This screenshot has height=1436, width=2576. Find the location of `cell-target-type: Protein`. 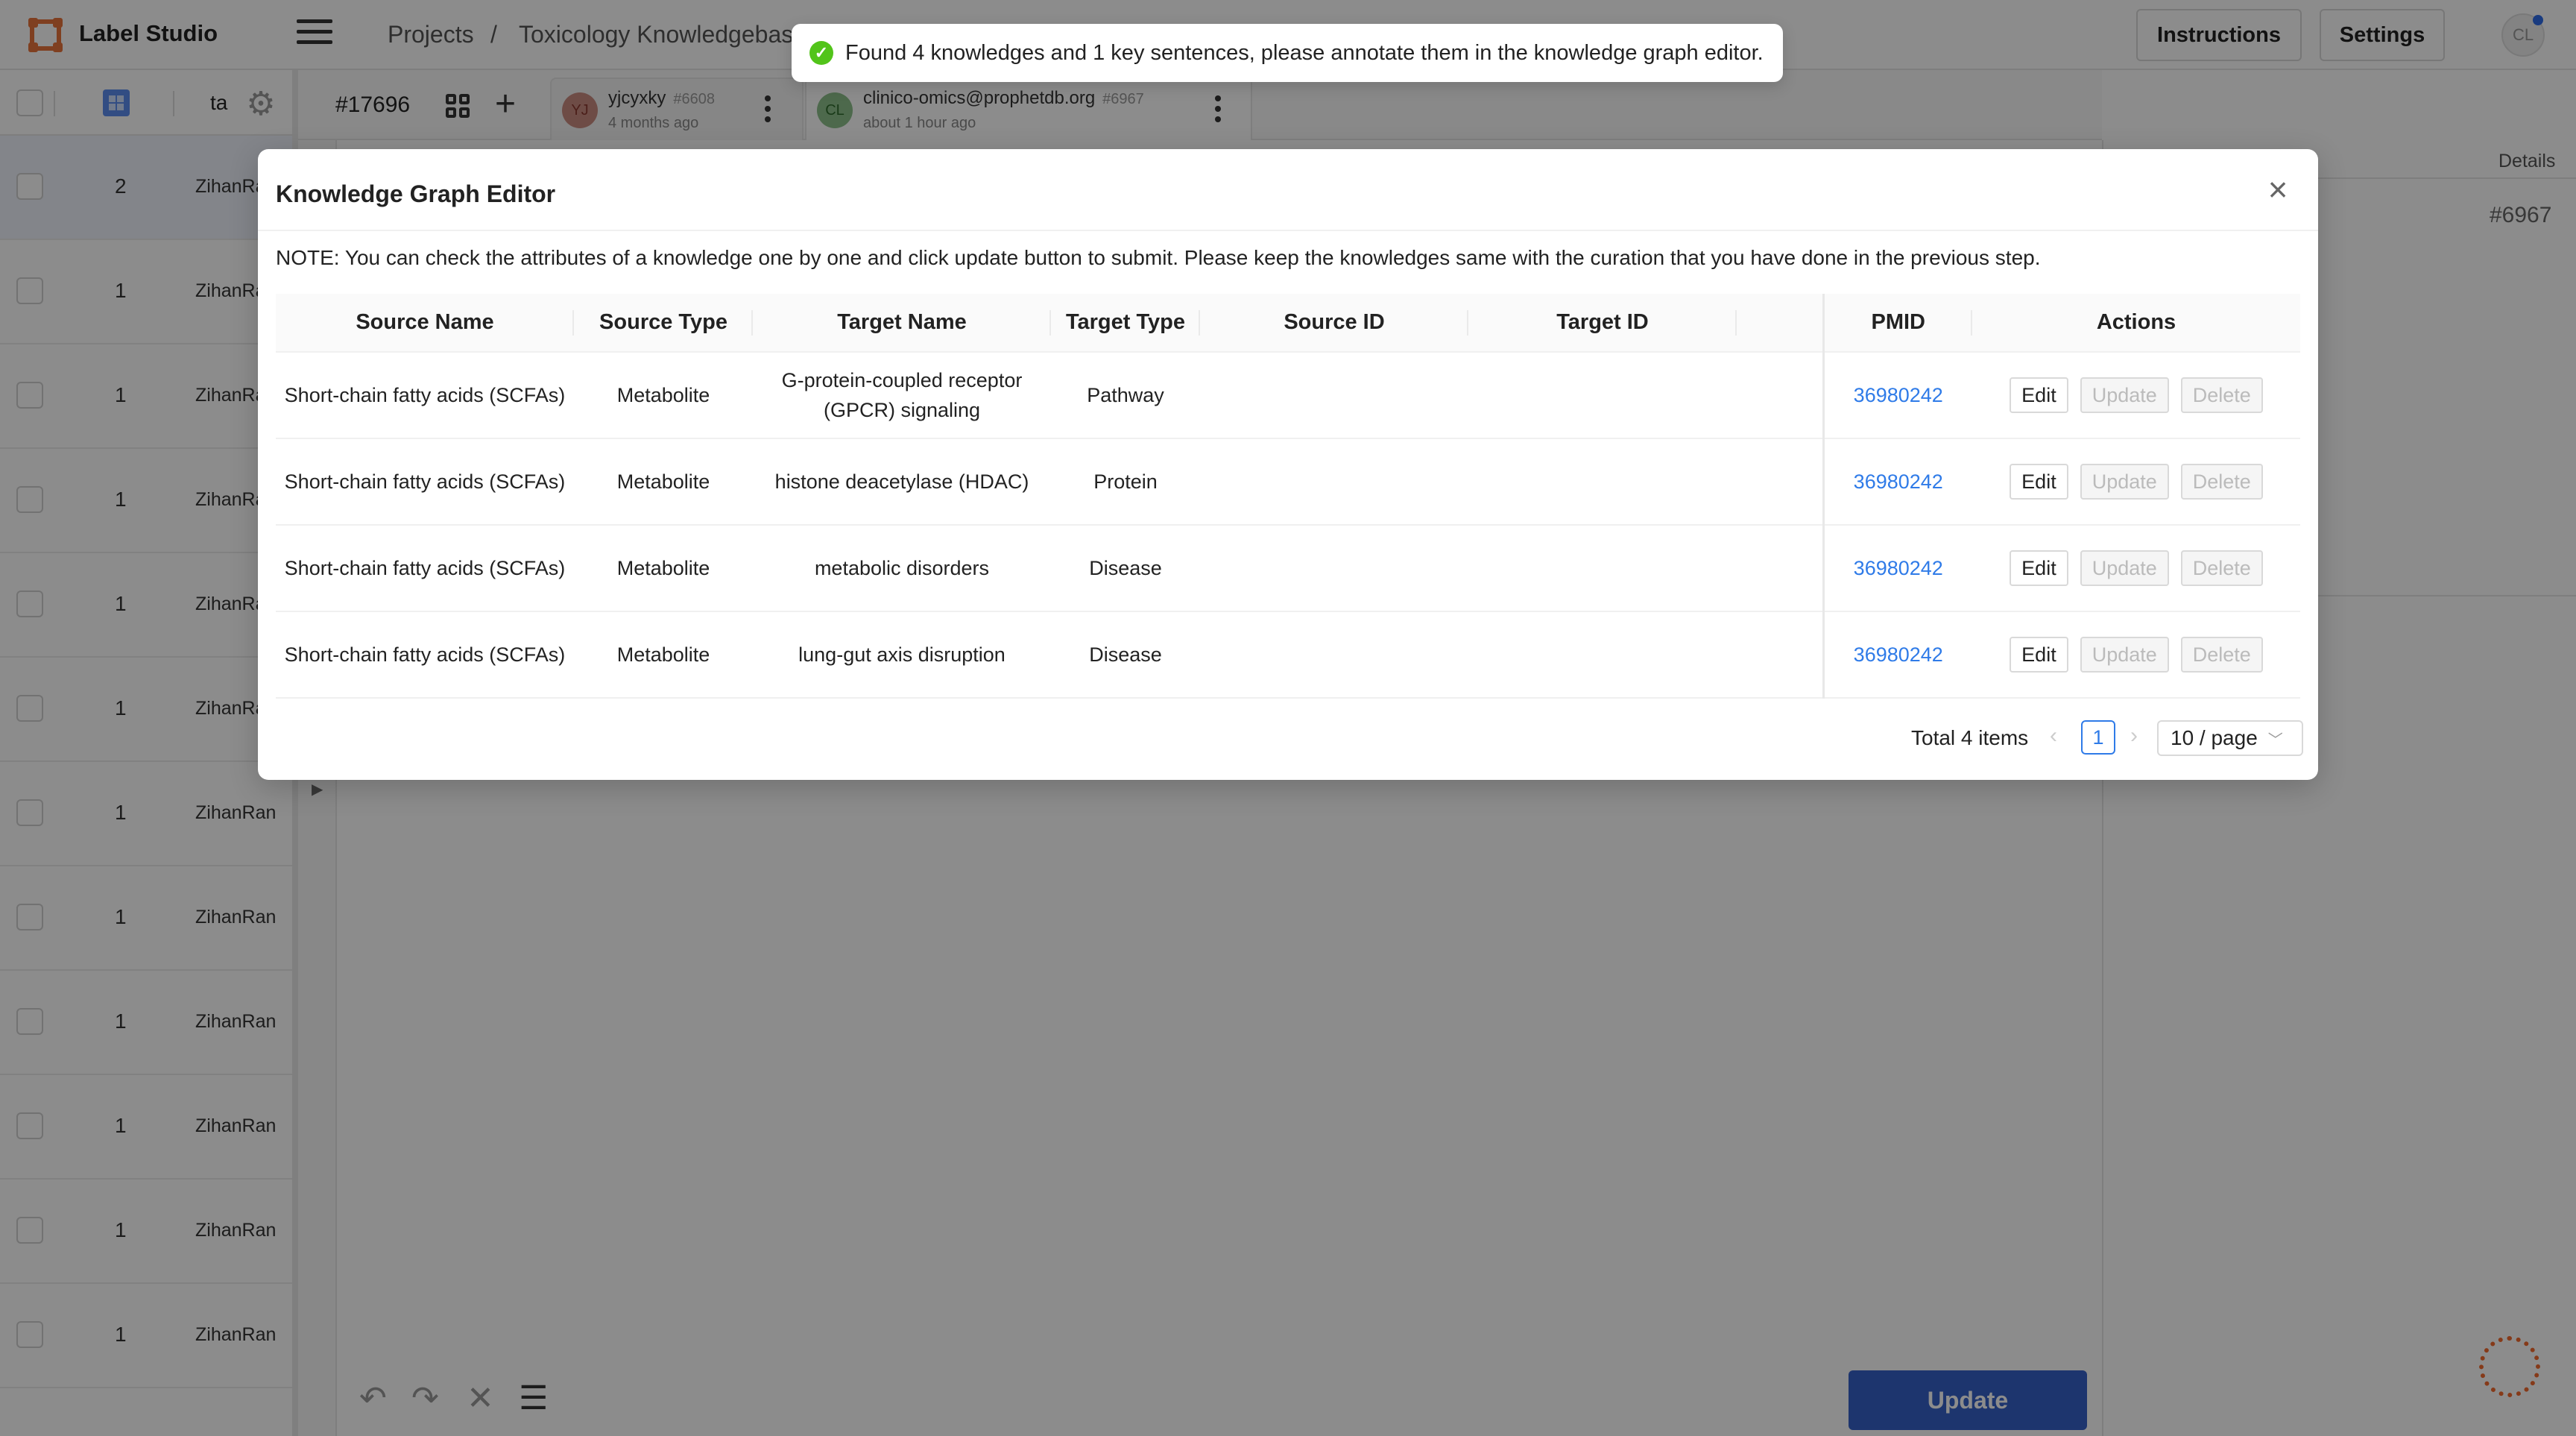

cell-target-type: Protein is located at coordinates (1125, 482).